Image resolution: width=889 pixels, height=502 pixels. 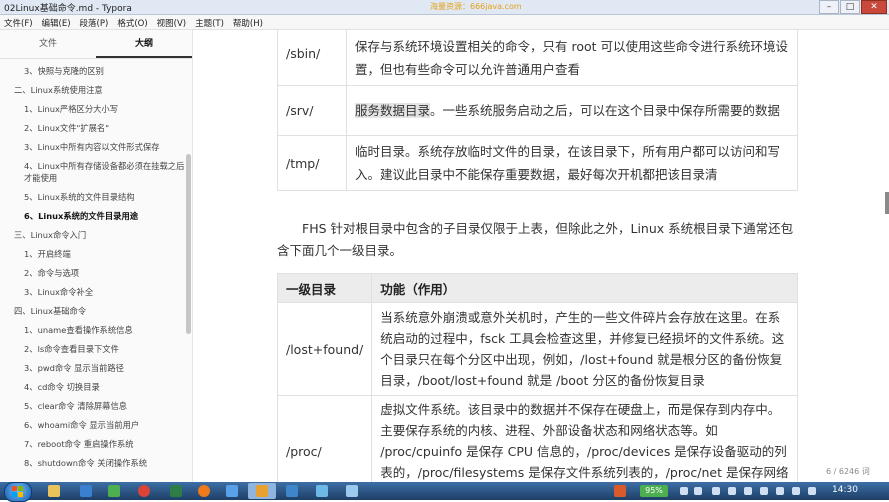 What do you see at coordinates (393, 110) in the screenshot?
I see `selected-text: 服务数据目录` at bounding box center [393, 110].